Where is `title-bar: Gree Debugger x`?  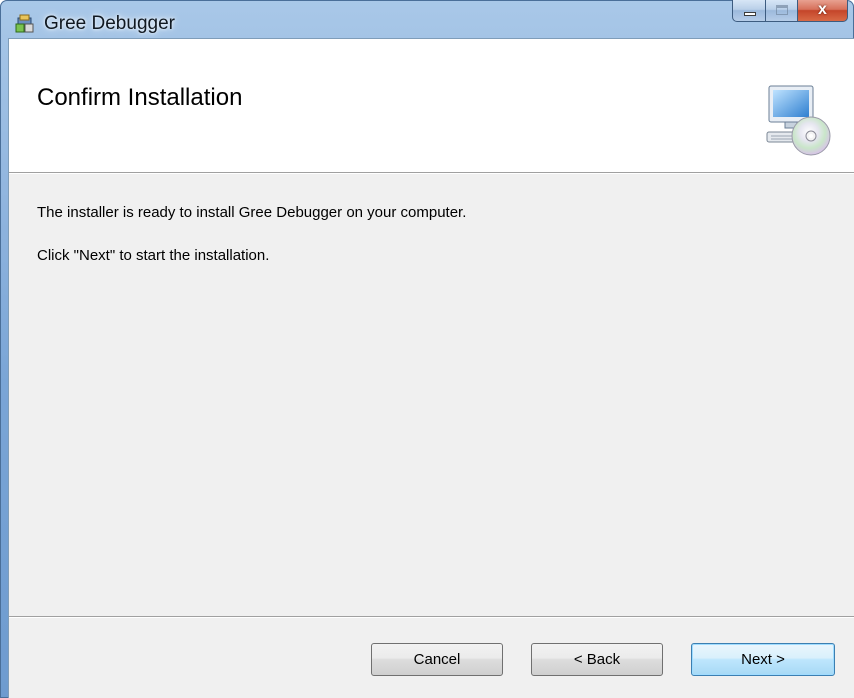
title-bar: Gree Debugger x is located at coordinates (427, 19).